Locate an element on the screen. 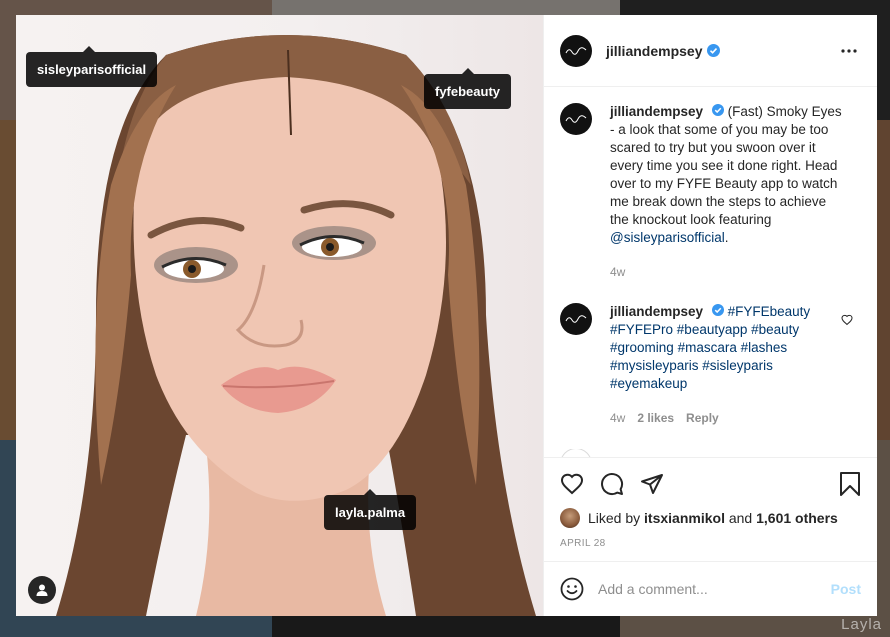 This screenshot has height=637, width=890. hashtag-link: #lashes is located at coordinates (764, 347).